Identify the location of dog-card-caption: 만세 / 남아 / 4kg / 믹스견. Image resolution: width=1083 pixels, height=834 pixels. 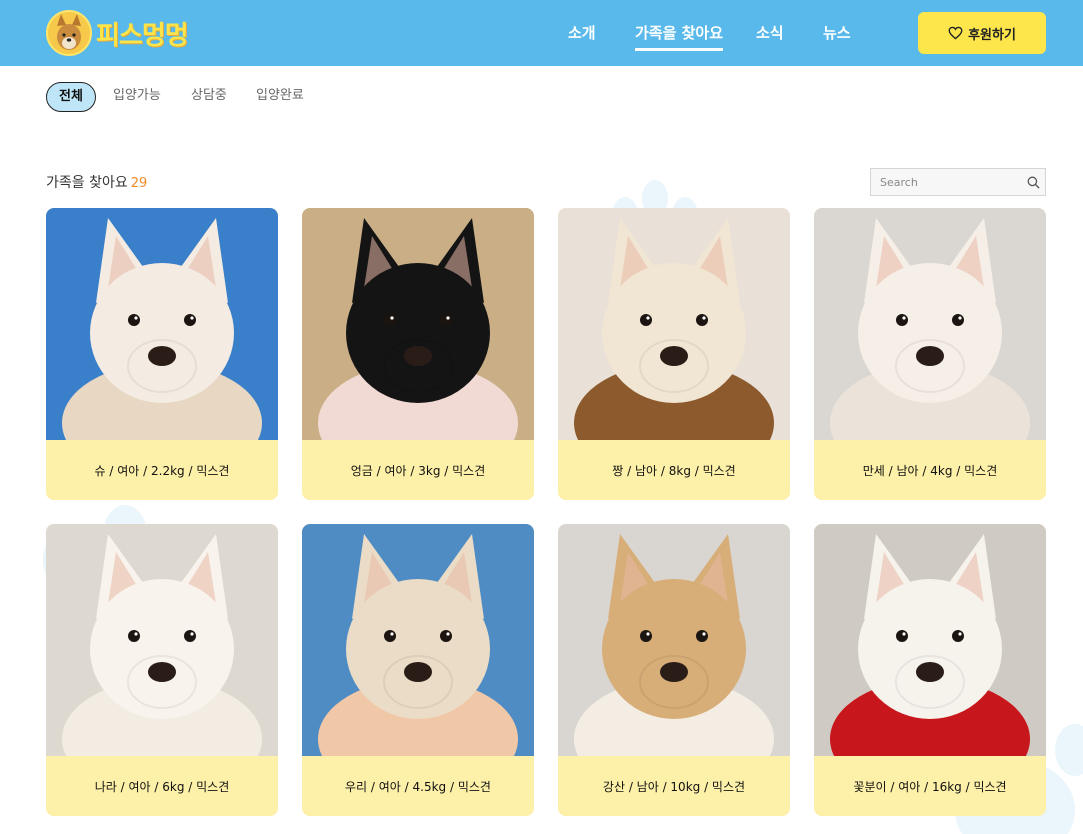
(930, 470).